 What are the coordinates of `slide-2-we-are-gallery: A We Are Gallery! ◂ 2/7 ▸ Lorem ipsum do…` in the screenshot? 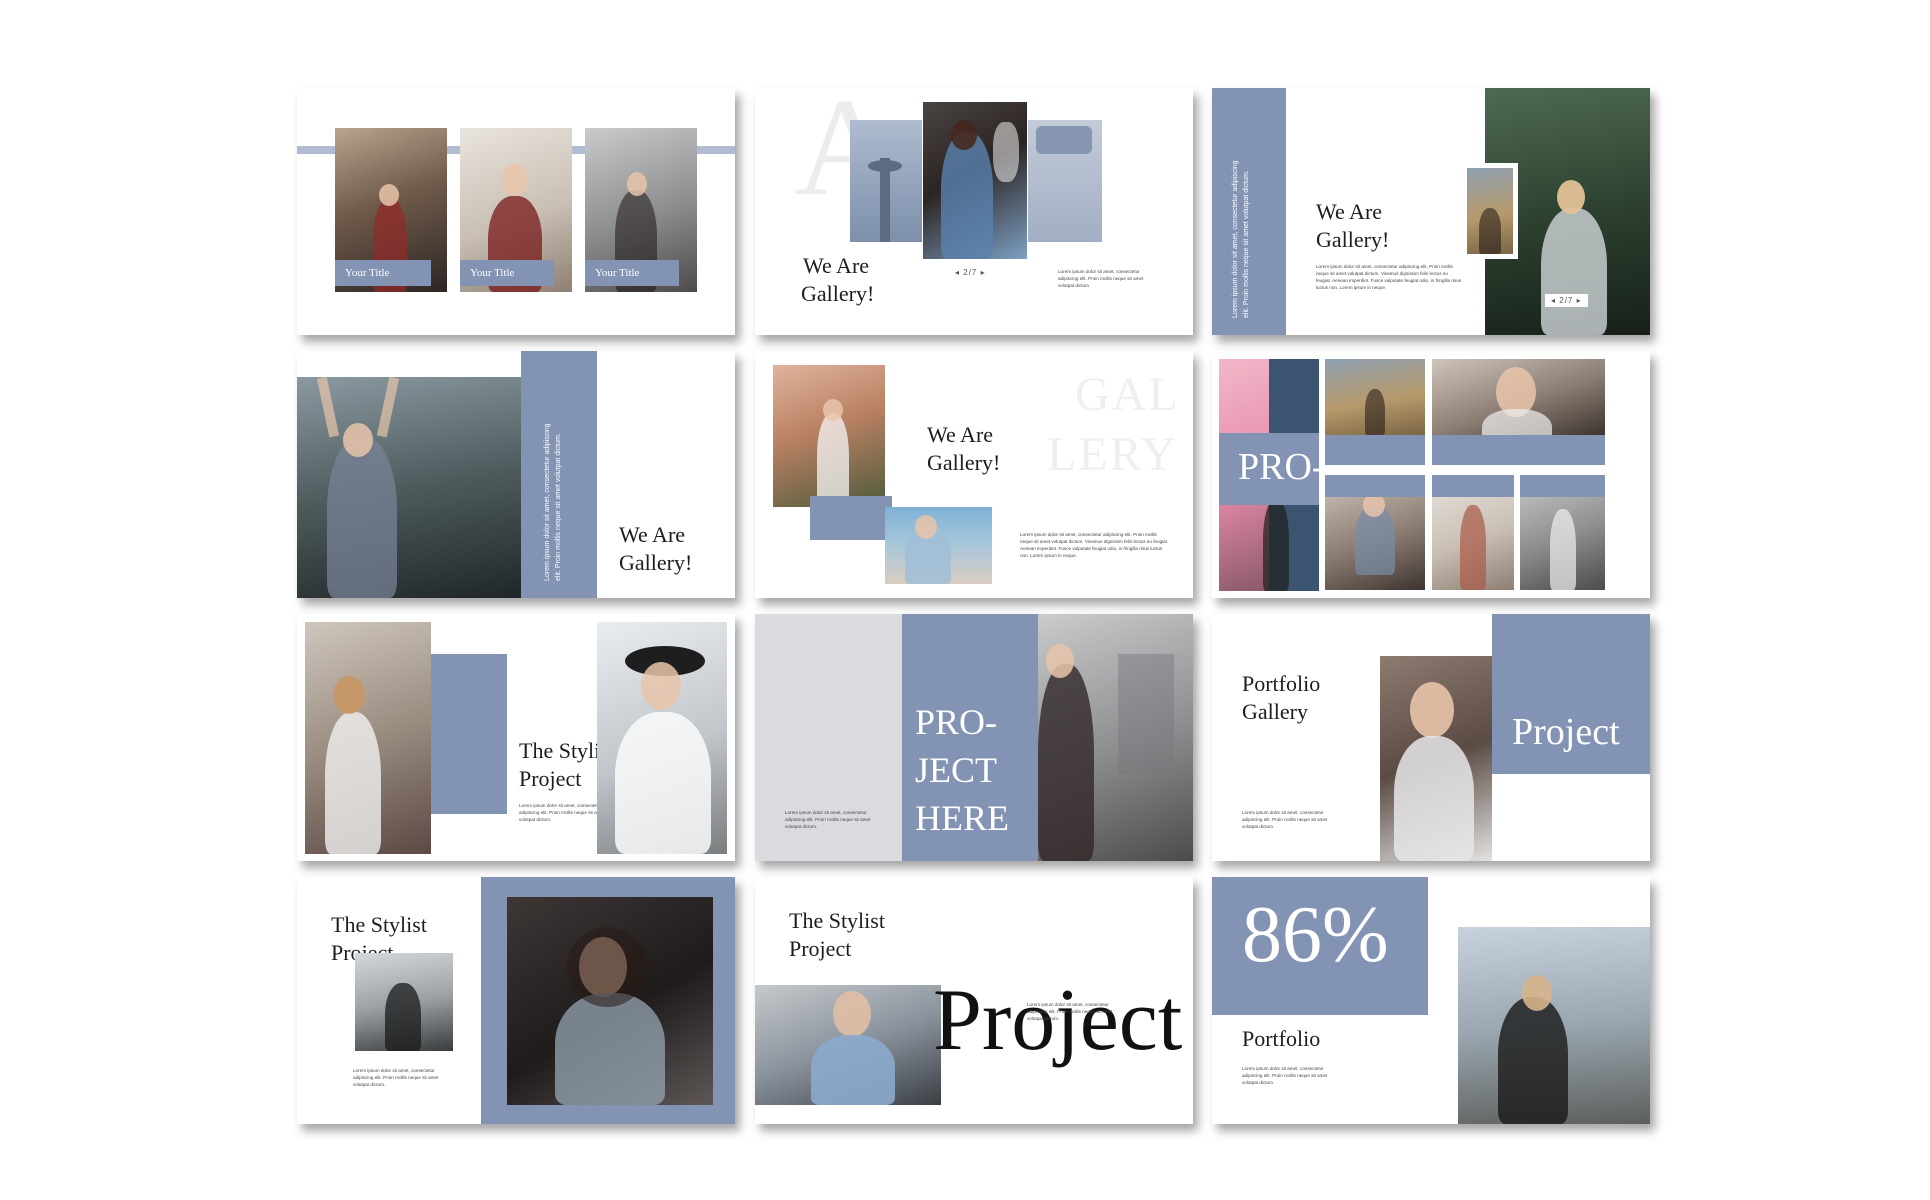 It's located at (974, 211).